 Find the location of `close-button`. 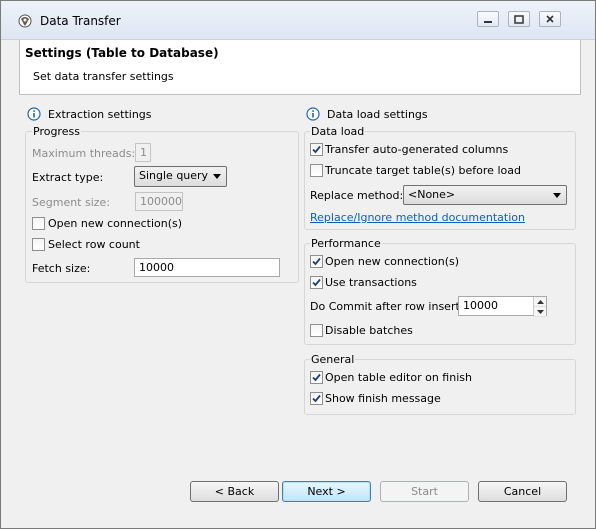

close-button is located at coordinates (550, 19).